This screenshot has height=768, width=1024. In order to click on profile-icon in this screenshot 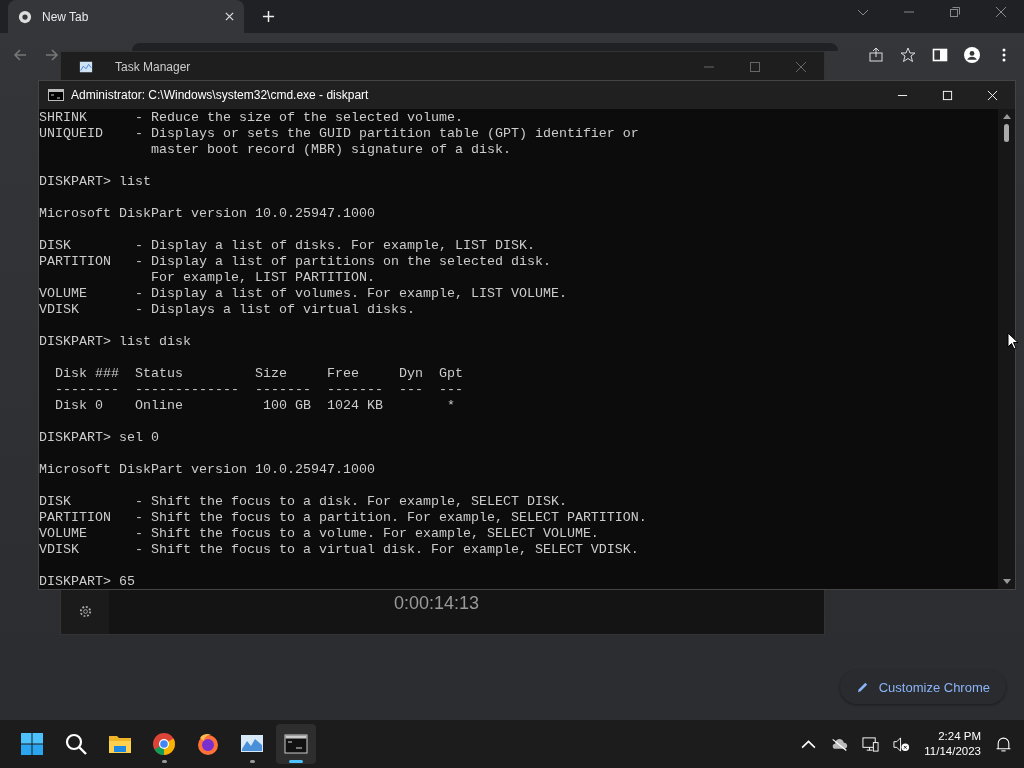, I will do `click(972, 55)`.